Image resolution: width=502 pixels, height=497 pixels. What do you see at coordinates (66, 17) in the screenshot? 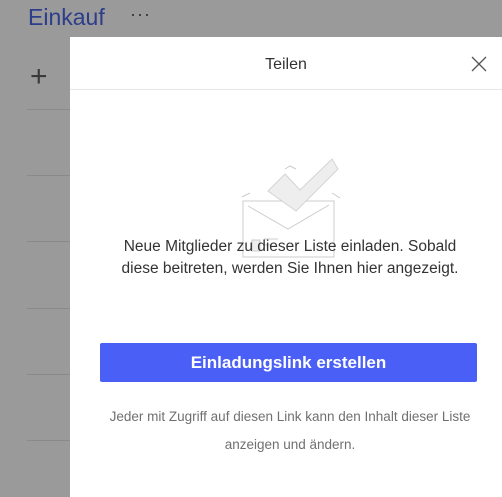
I see `list-title: Einkauf` at bounding box center [66, 17].